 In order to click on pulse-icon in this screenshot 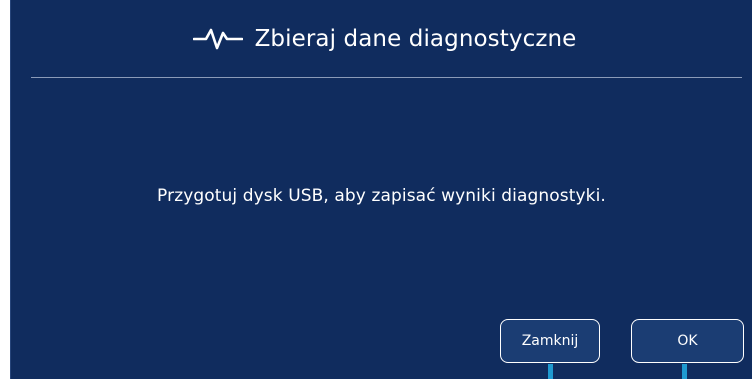, I will do `click(217, 39)`.